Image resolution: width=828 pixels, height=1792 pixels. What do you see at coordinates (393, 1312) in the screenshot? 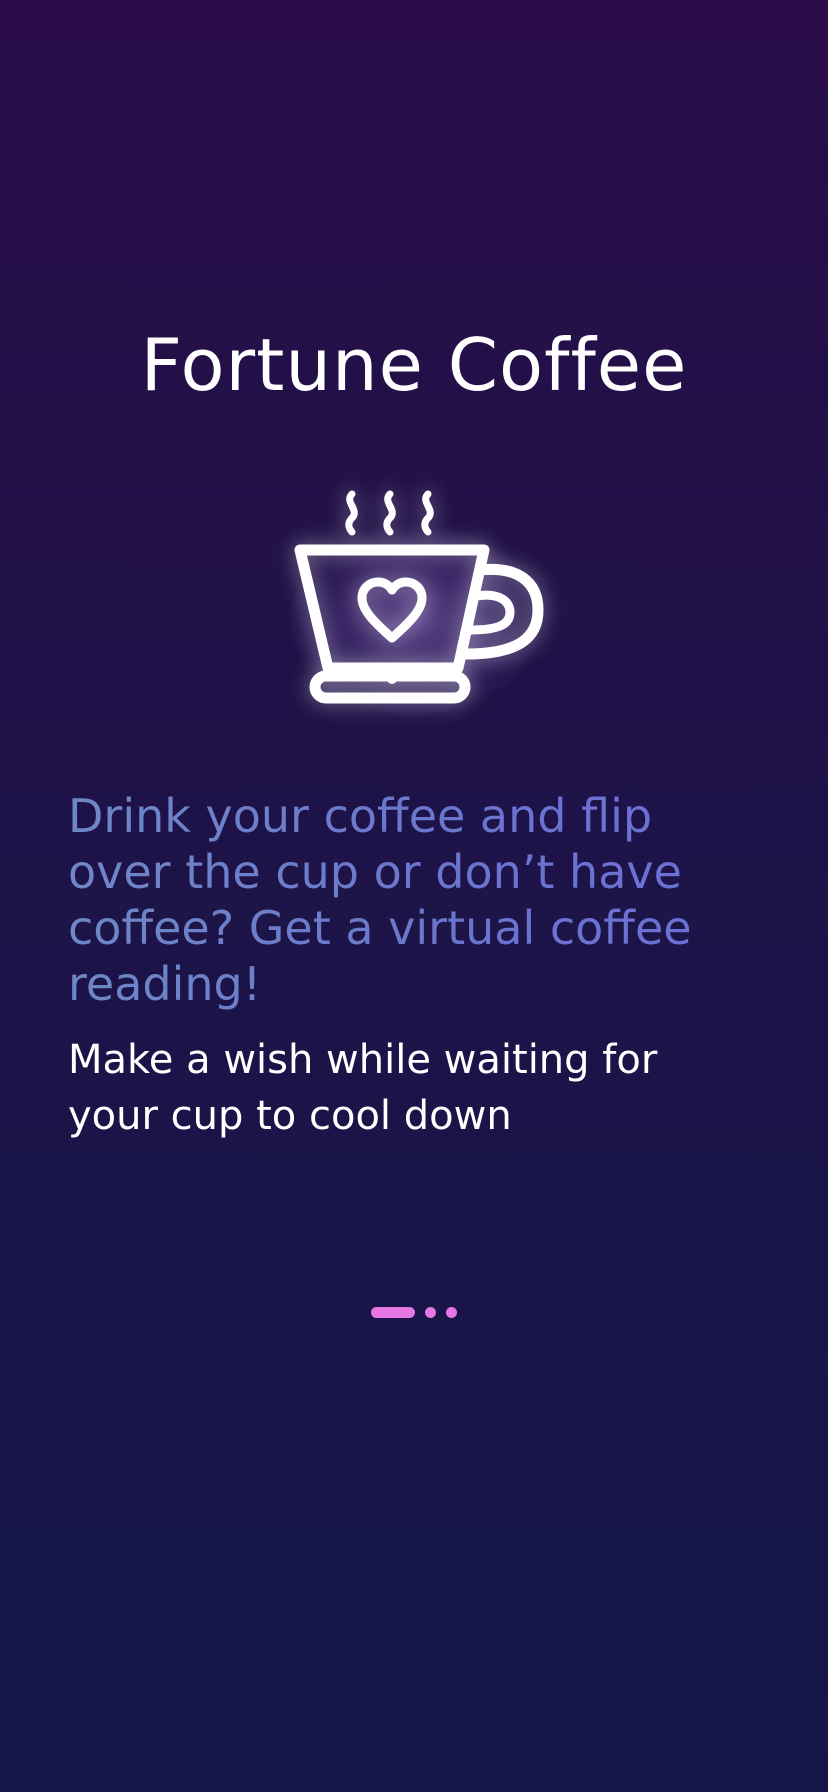
I see `page-indicator-dot-active` at bounding box center [393, 1312].